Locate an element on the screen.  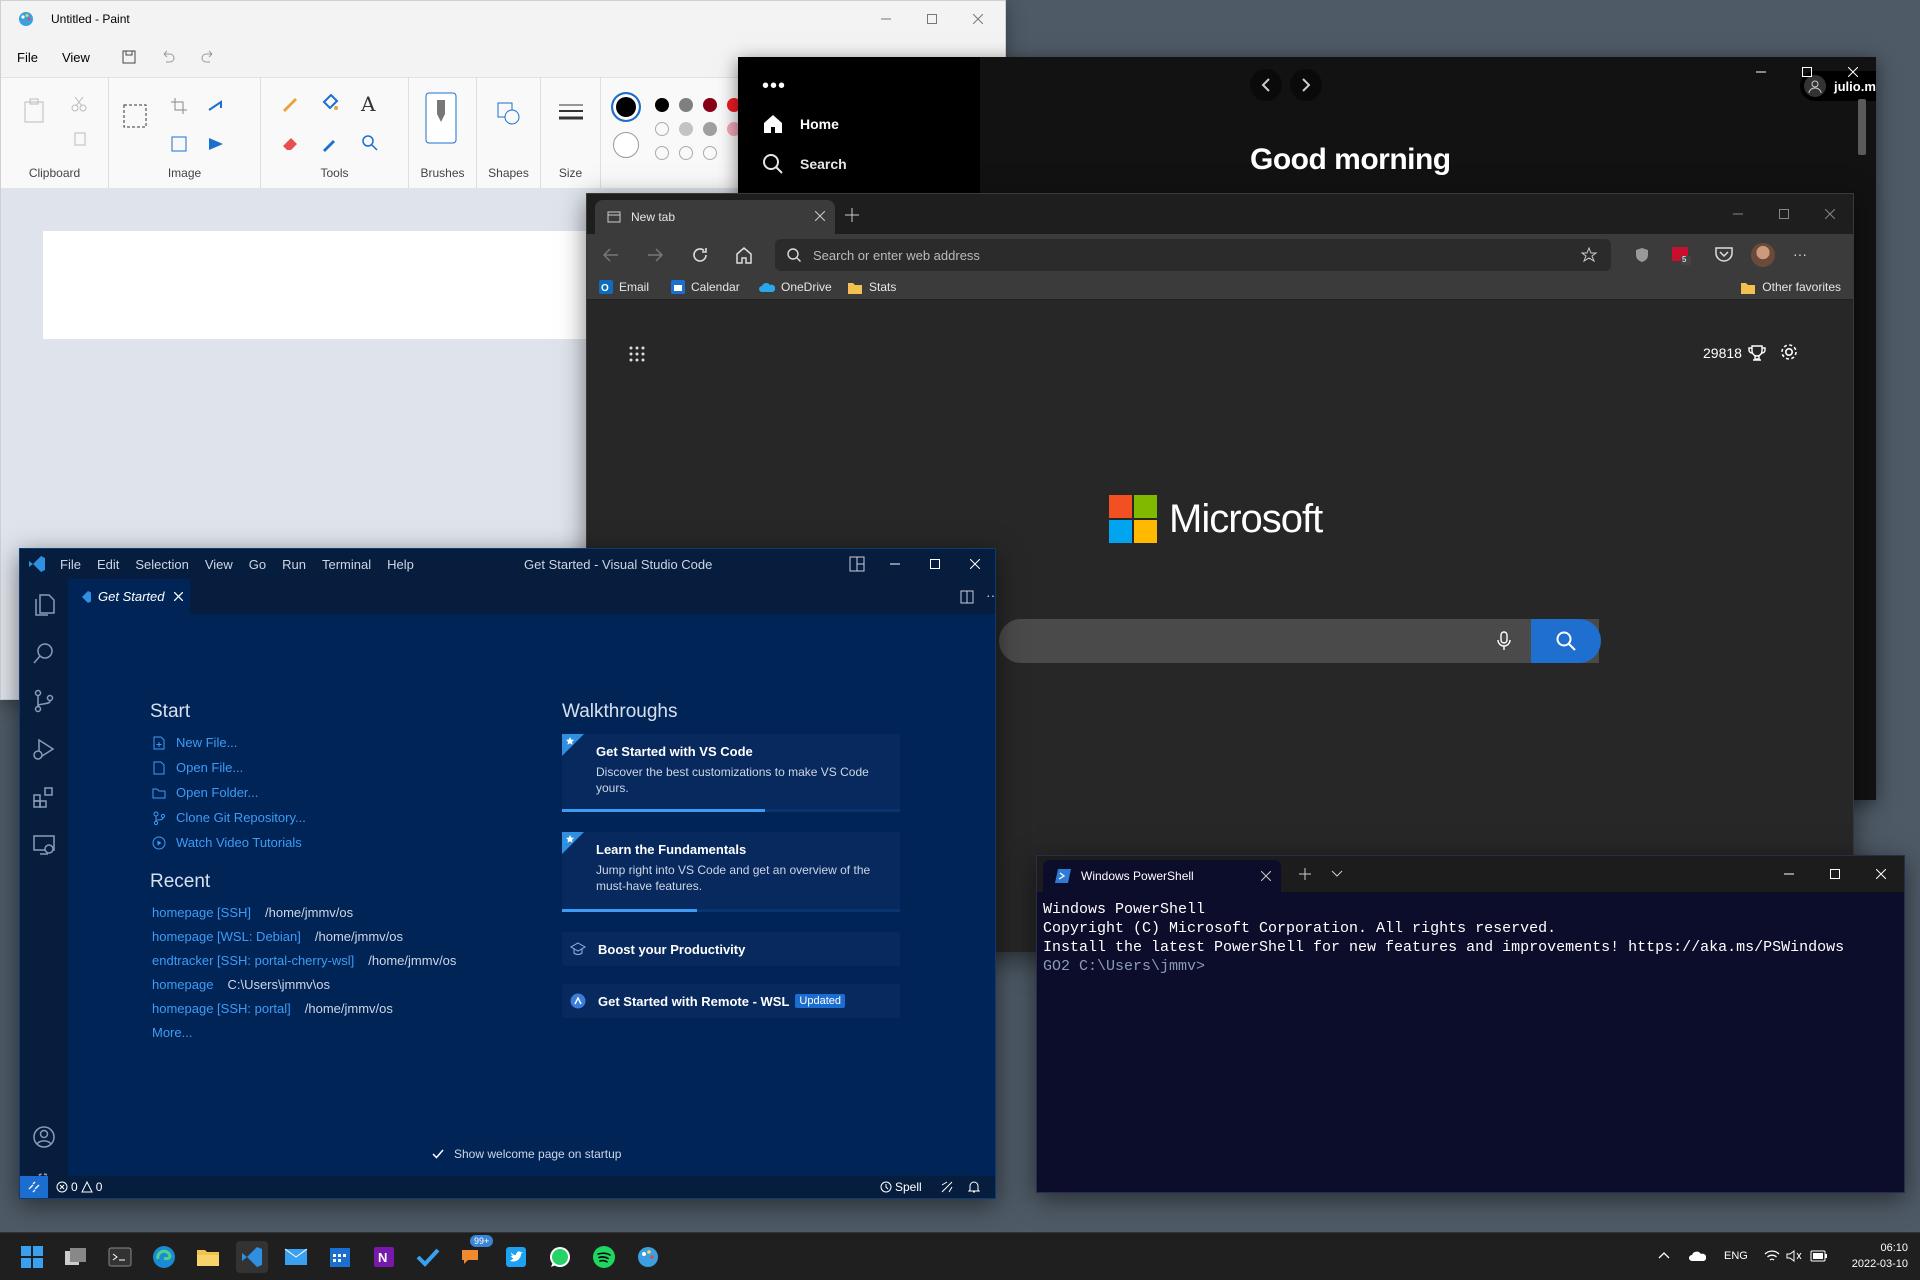
back-button is located at coordinates (1266, 85).